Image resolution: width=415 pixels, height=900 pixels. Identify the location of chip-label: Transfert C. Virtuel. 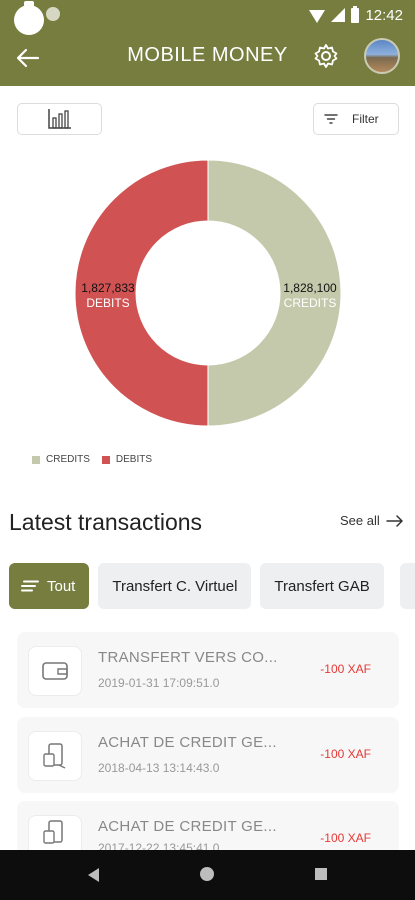
(175, 586).